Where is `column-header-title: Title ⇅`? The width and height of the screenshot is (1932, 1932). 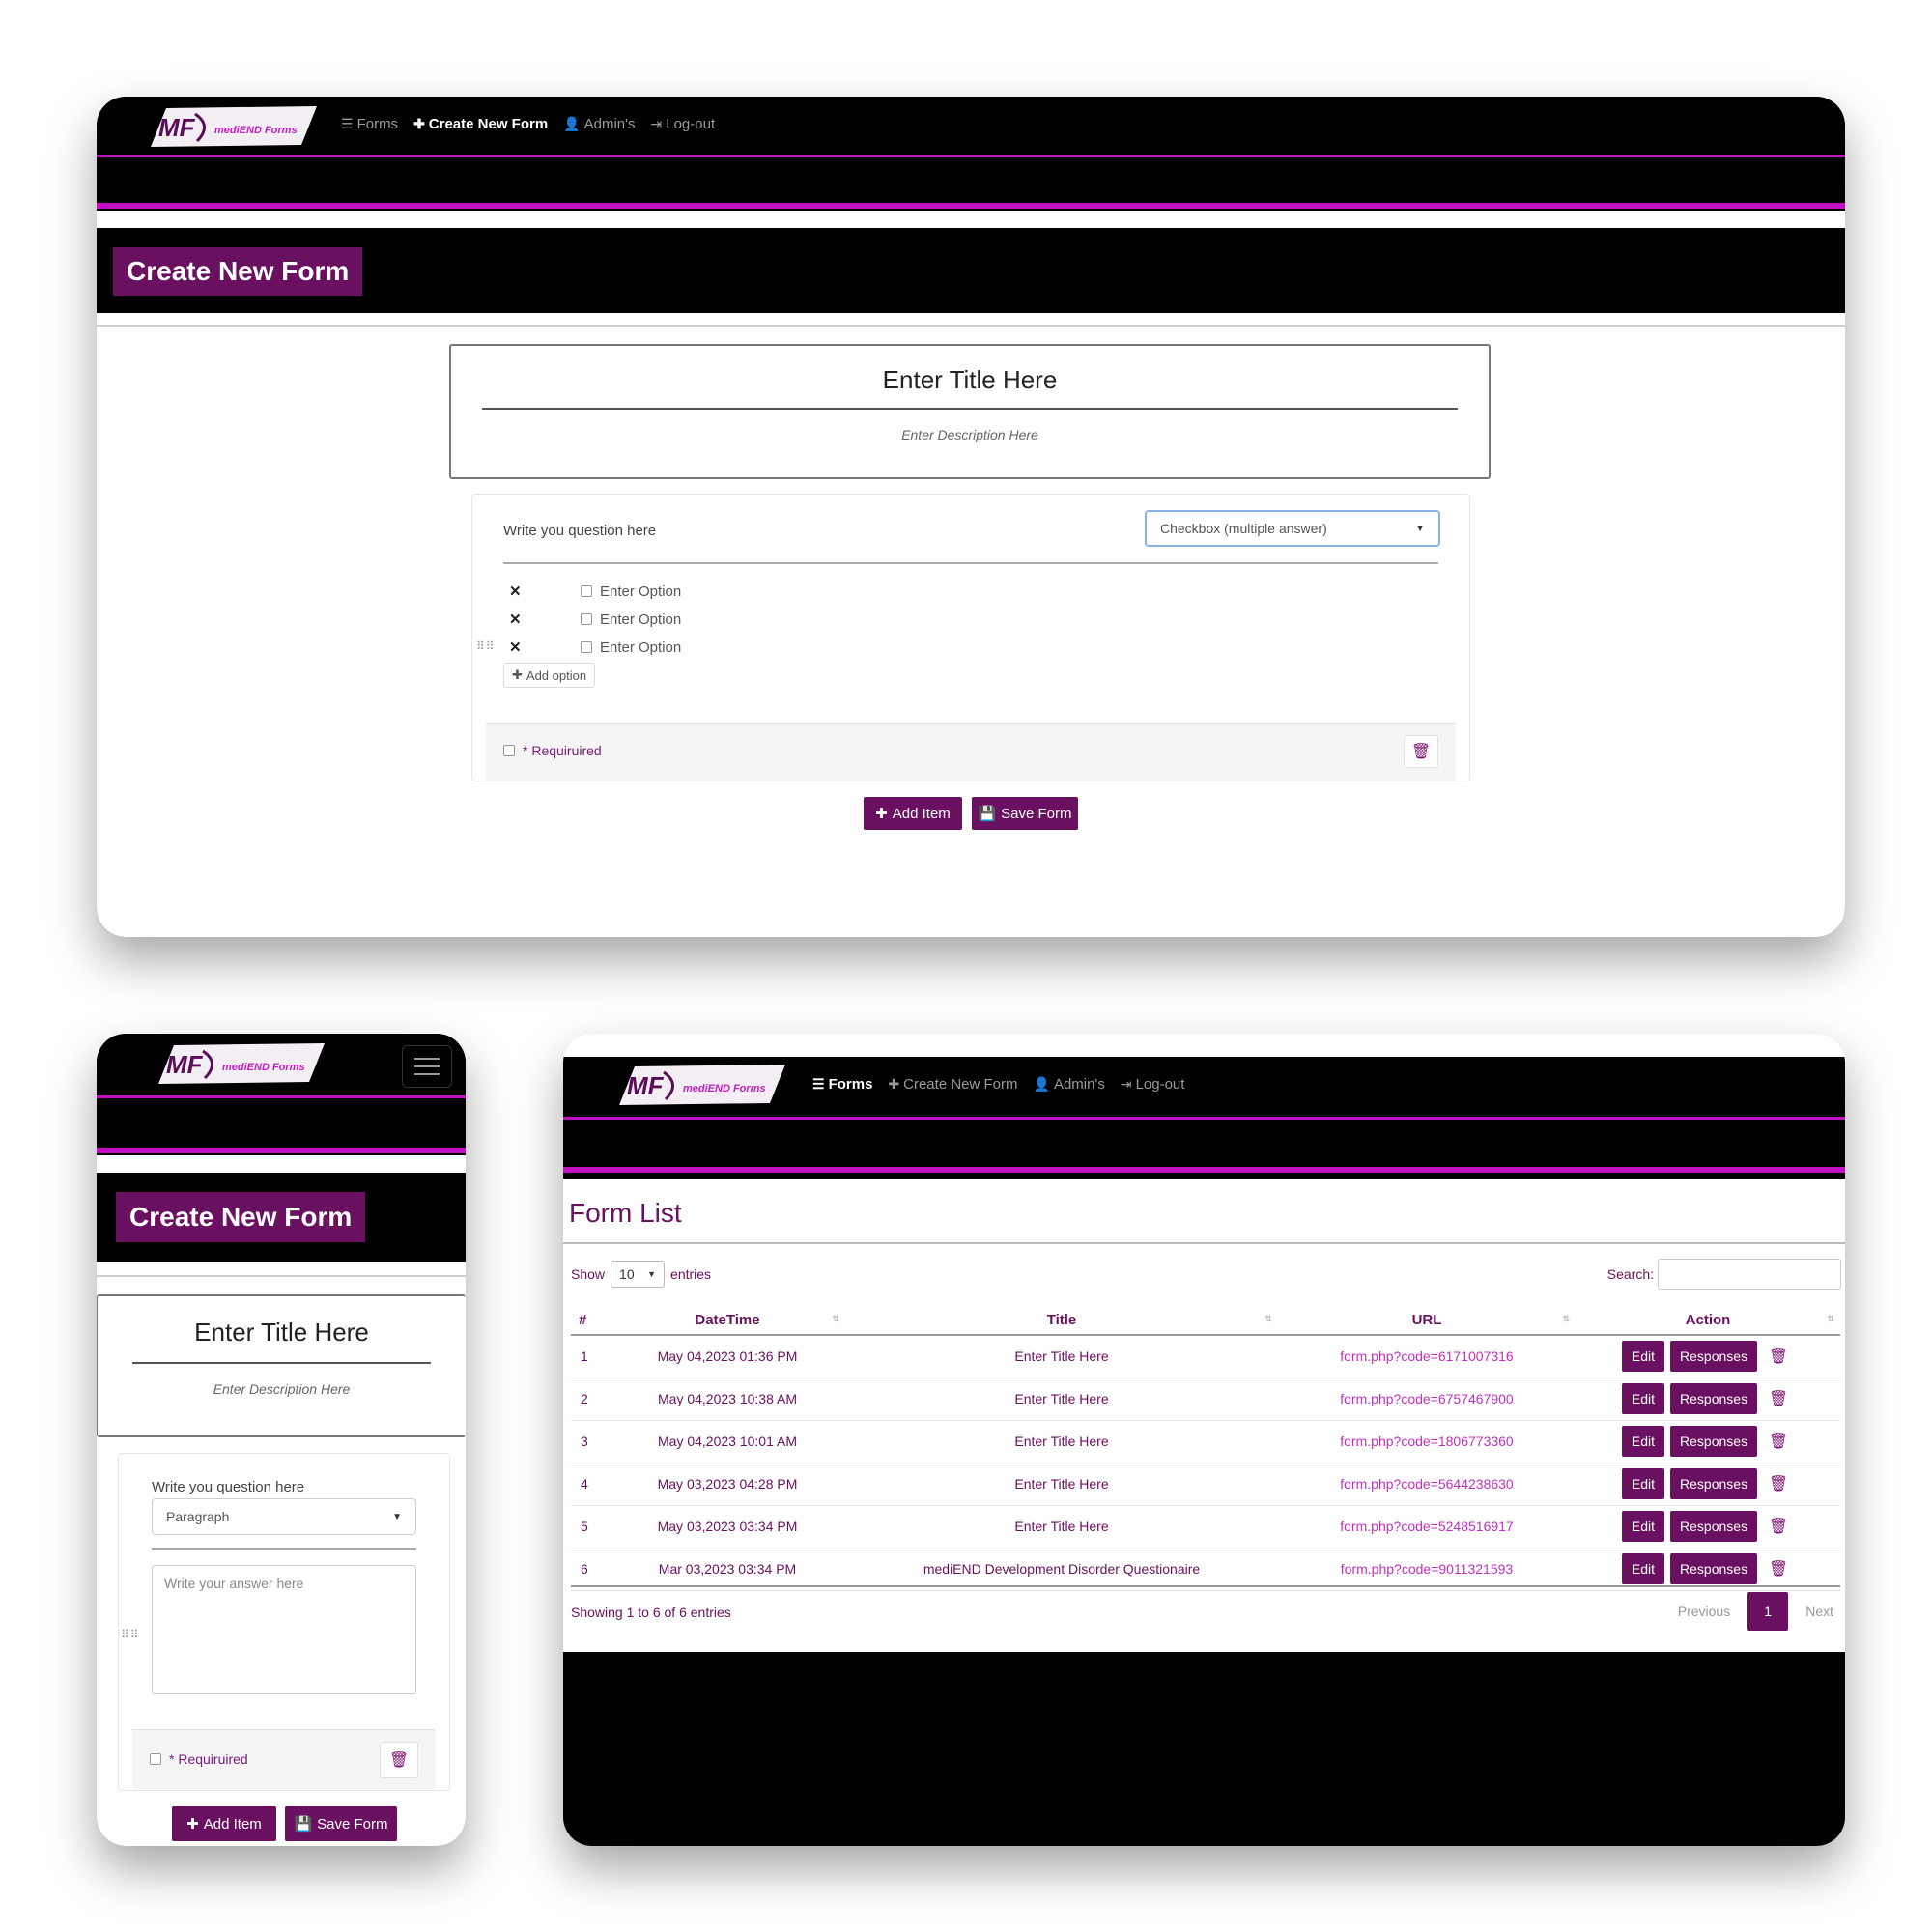
column-header-title: Title ⇅ is located at coordinates (1061, 1321).